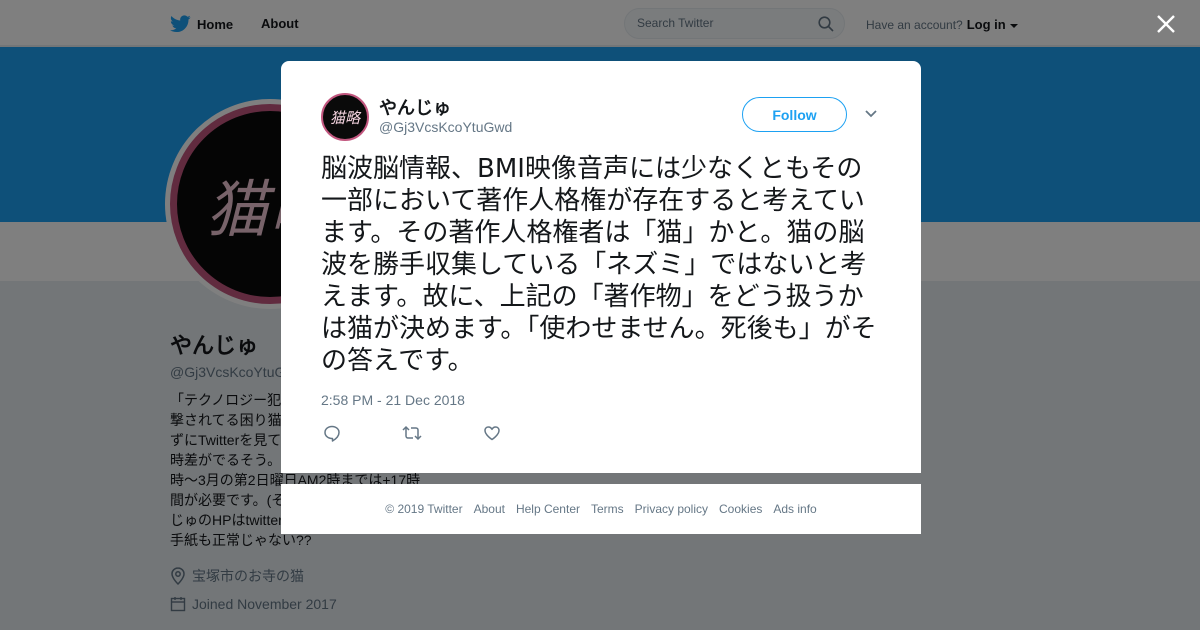  I want to click on tweet-author-avatar: 猫略, so click(345, 117).